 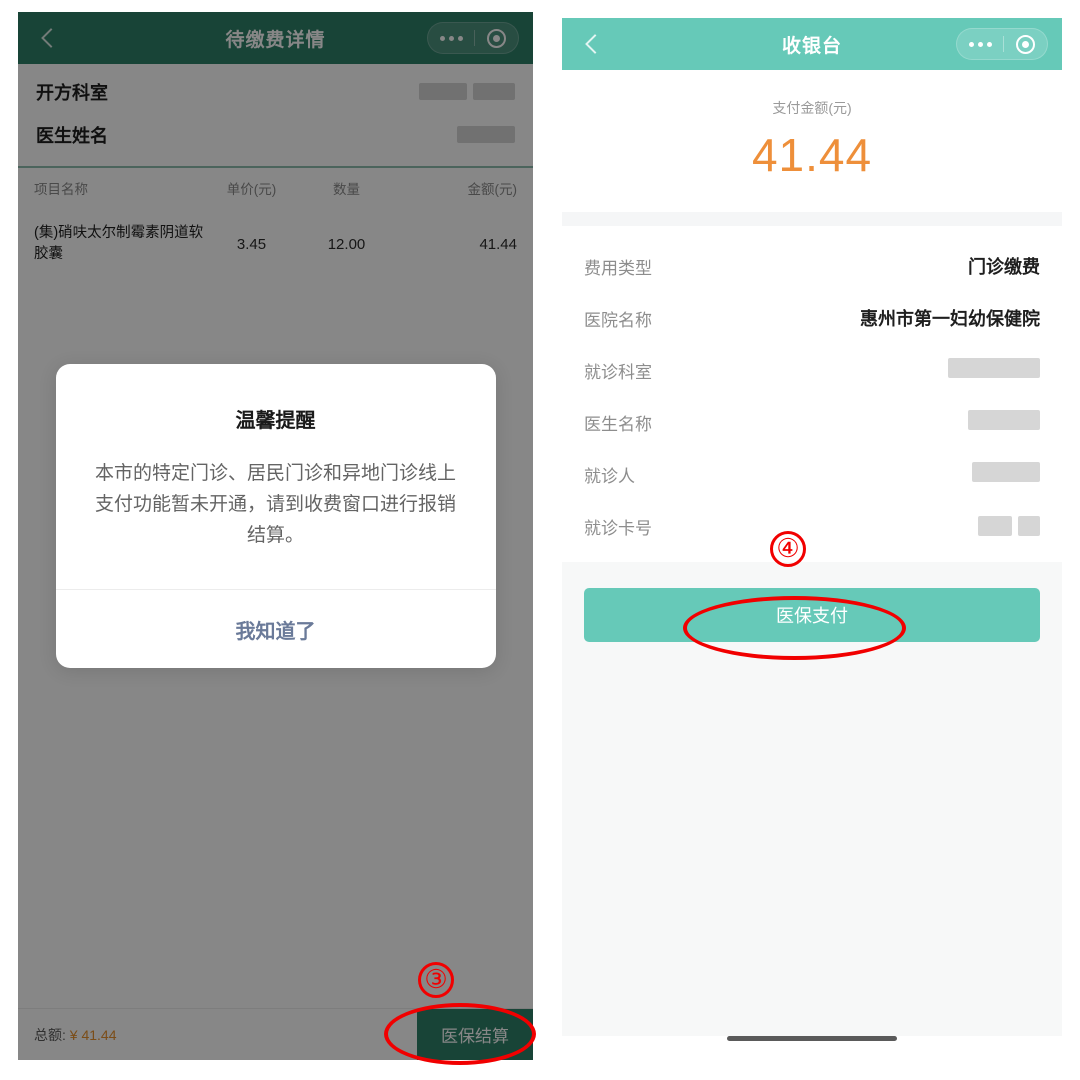 I want to click on info-label: 医院名称, so click(x=618, y=320).